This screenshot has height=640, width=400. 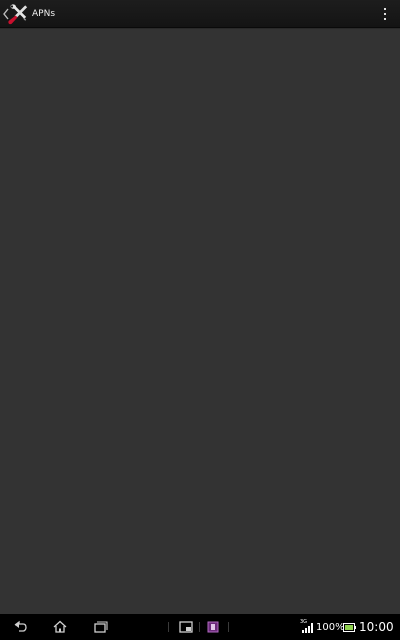 I want to click on action-bar: APNs, so click(x=200, y=14).